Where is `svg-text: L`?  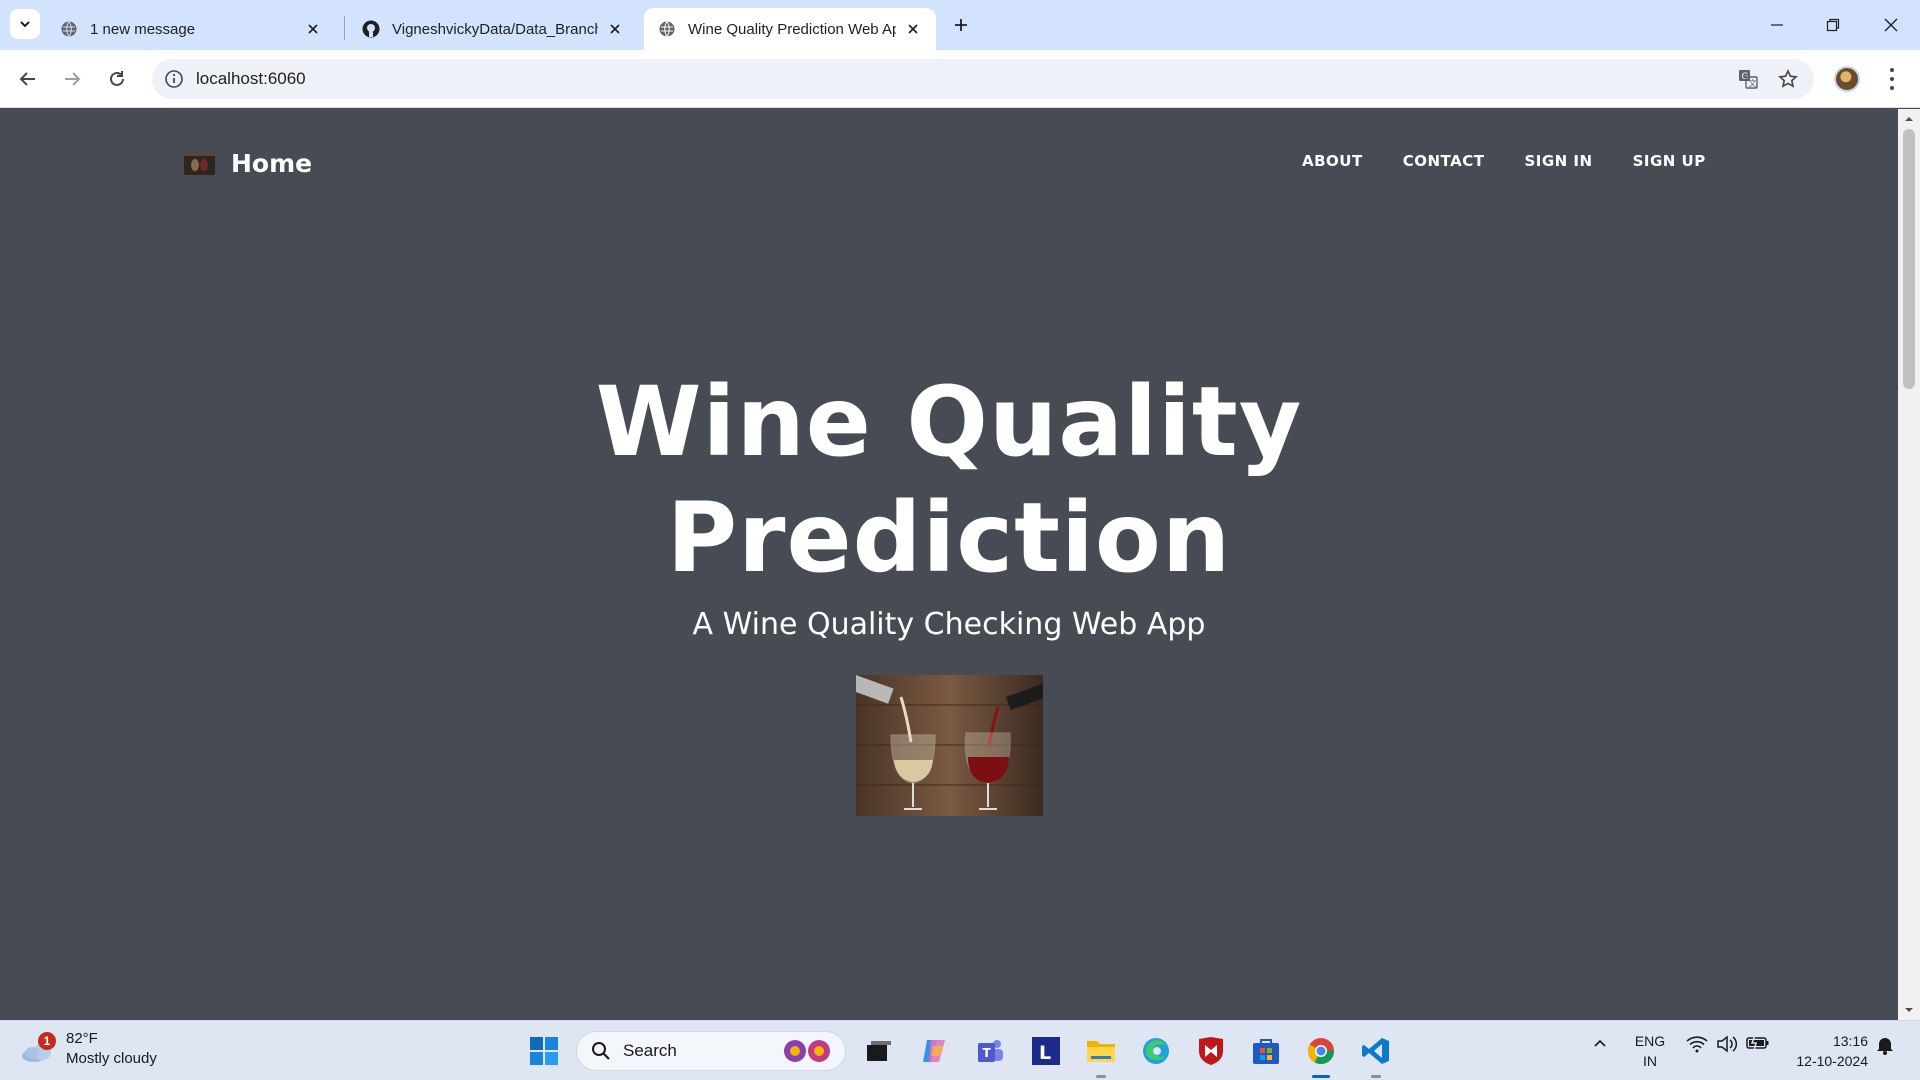 svg-text: L is located at coordinates (1045, 1053).